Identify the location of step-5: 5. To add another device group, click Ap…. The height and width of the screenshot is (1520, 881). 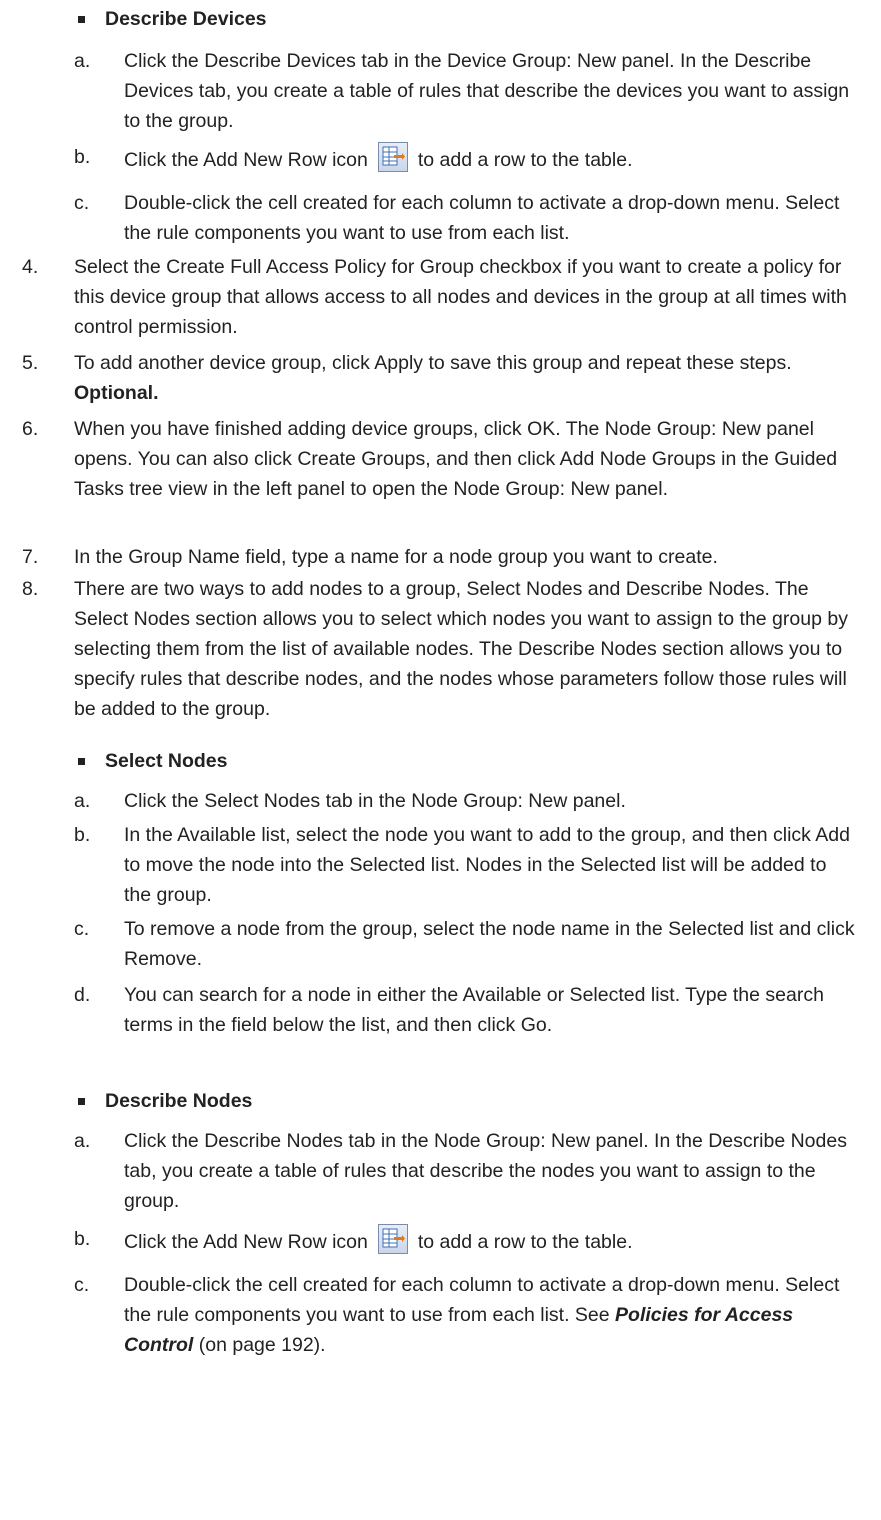
(407, 378).